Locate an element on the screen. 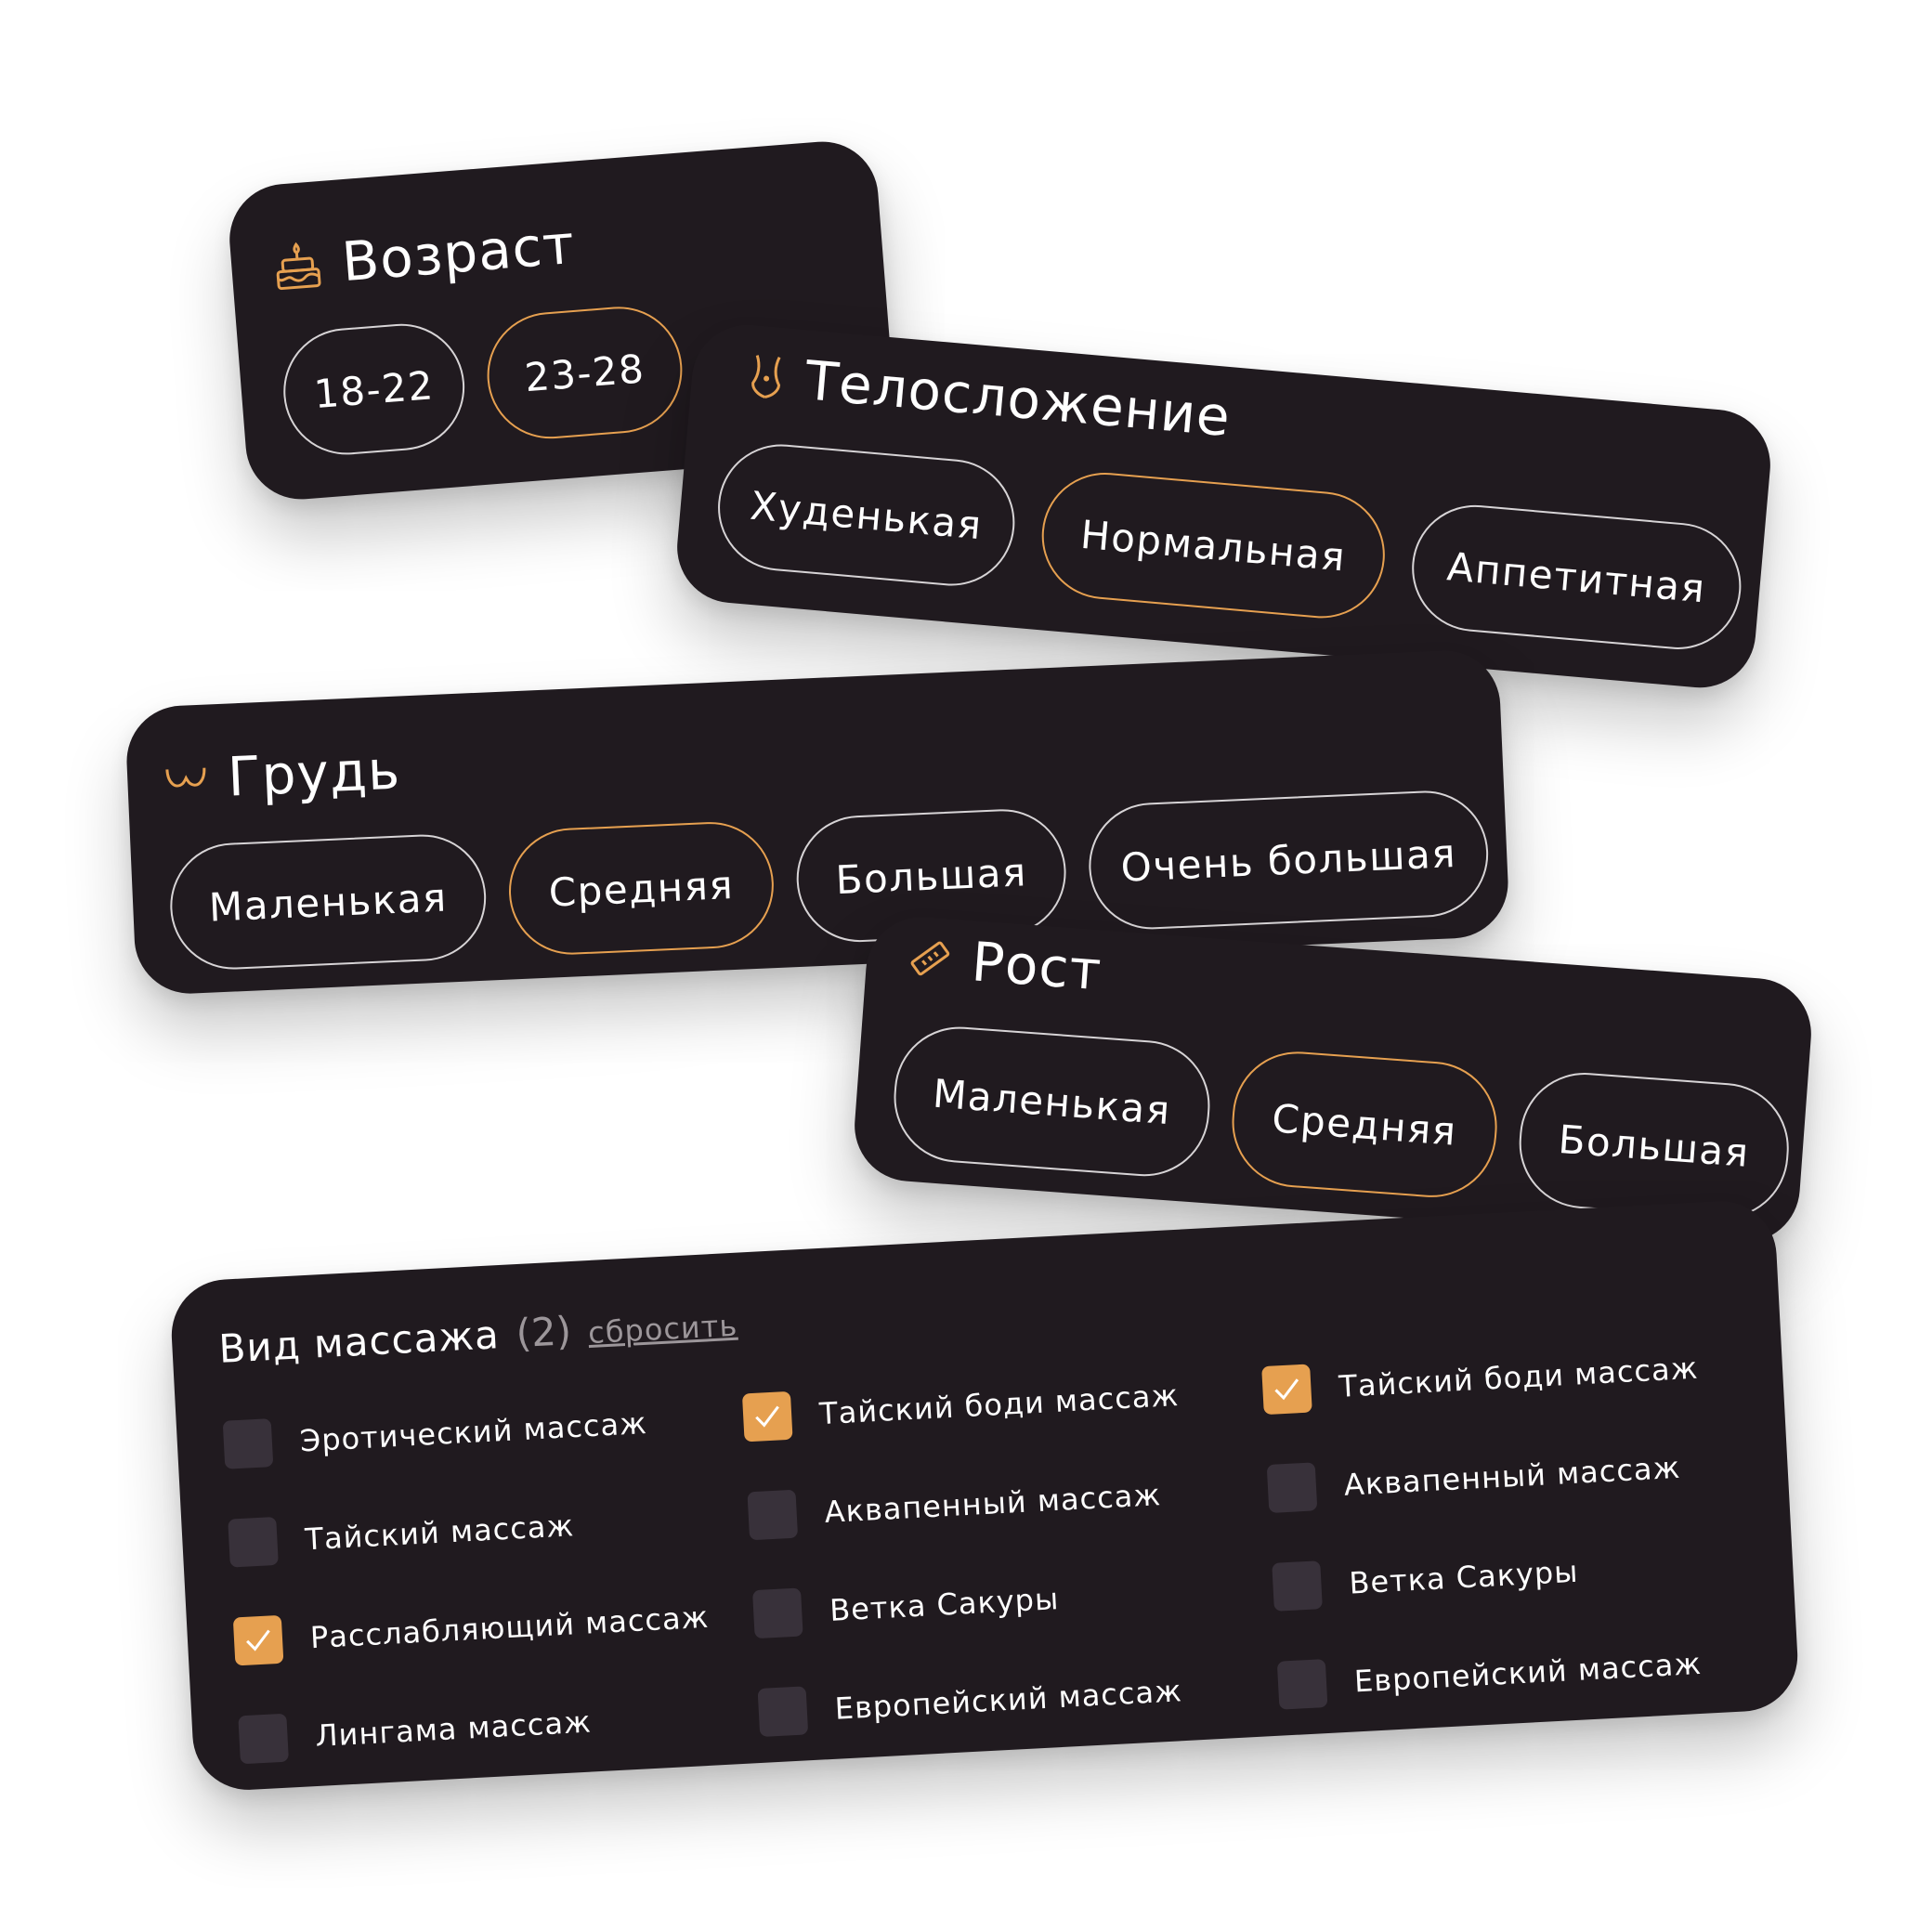 The width and height of the screenshot is (1932, 1932). body-option-normal: Нормальная is located at coordinates (1213, 545).